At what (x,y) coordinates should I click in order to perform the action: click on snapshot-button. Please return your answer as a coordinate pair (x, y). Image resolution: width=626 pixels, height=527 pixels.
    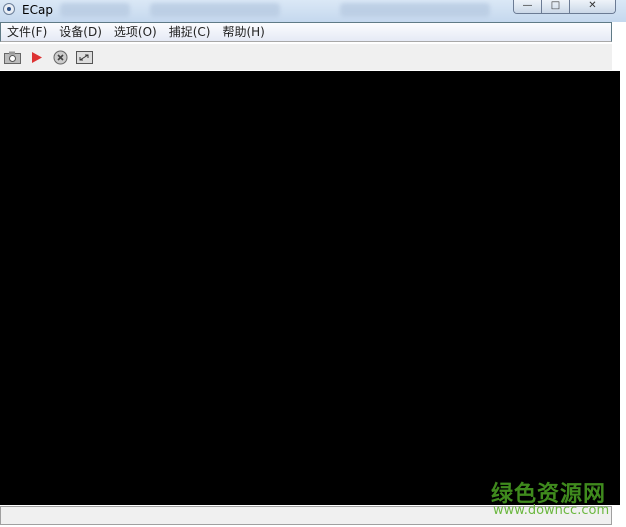
    Looking at the image, I should click on (12, 57).